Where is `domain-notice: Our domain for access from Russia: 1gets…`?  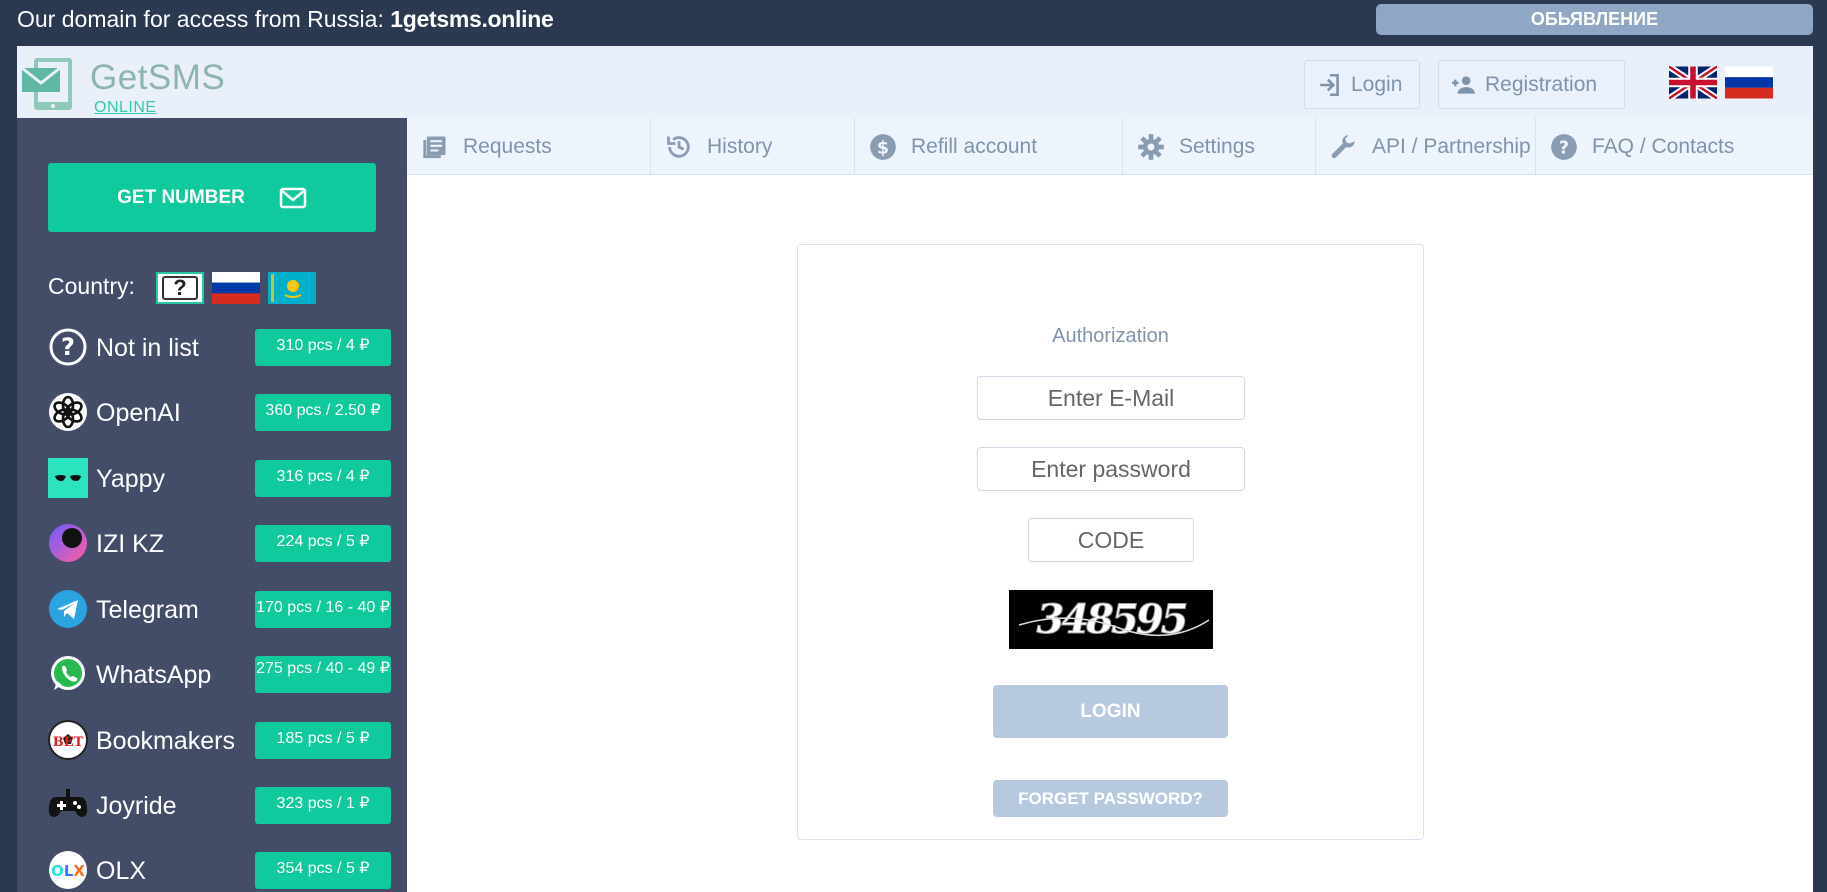 domain-notice: Our domain for access from Russia: 1gets… is located at coordinates (285, 19).